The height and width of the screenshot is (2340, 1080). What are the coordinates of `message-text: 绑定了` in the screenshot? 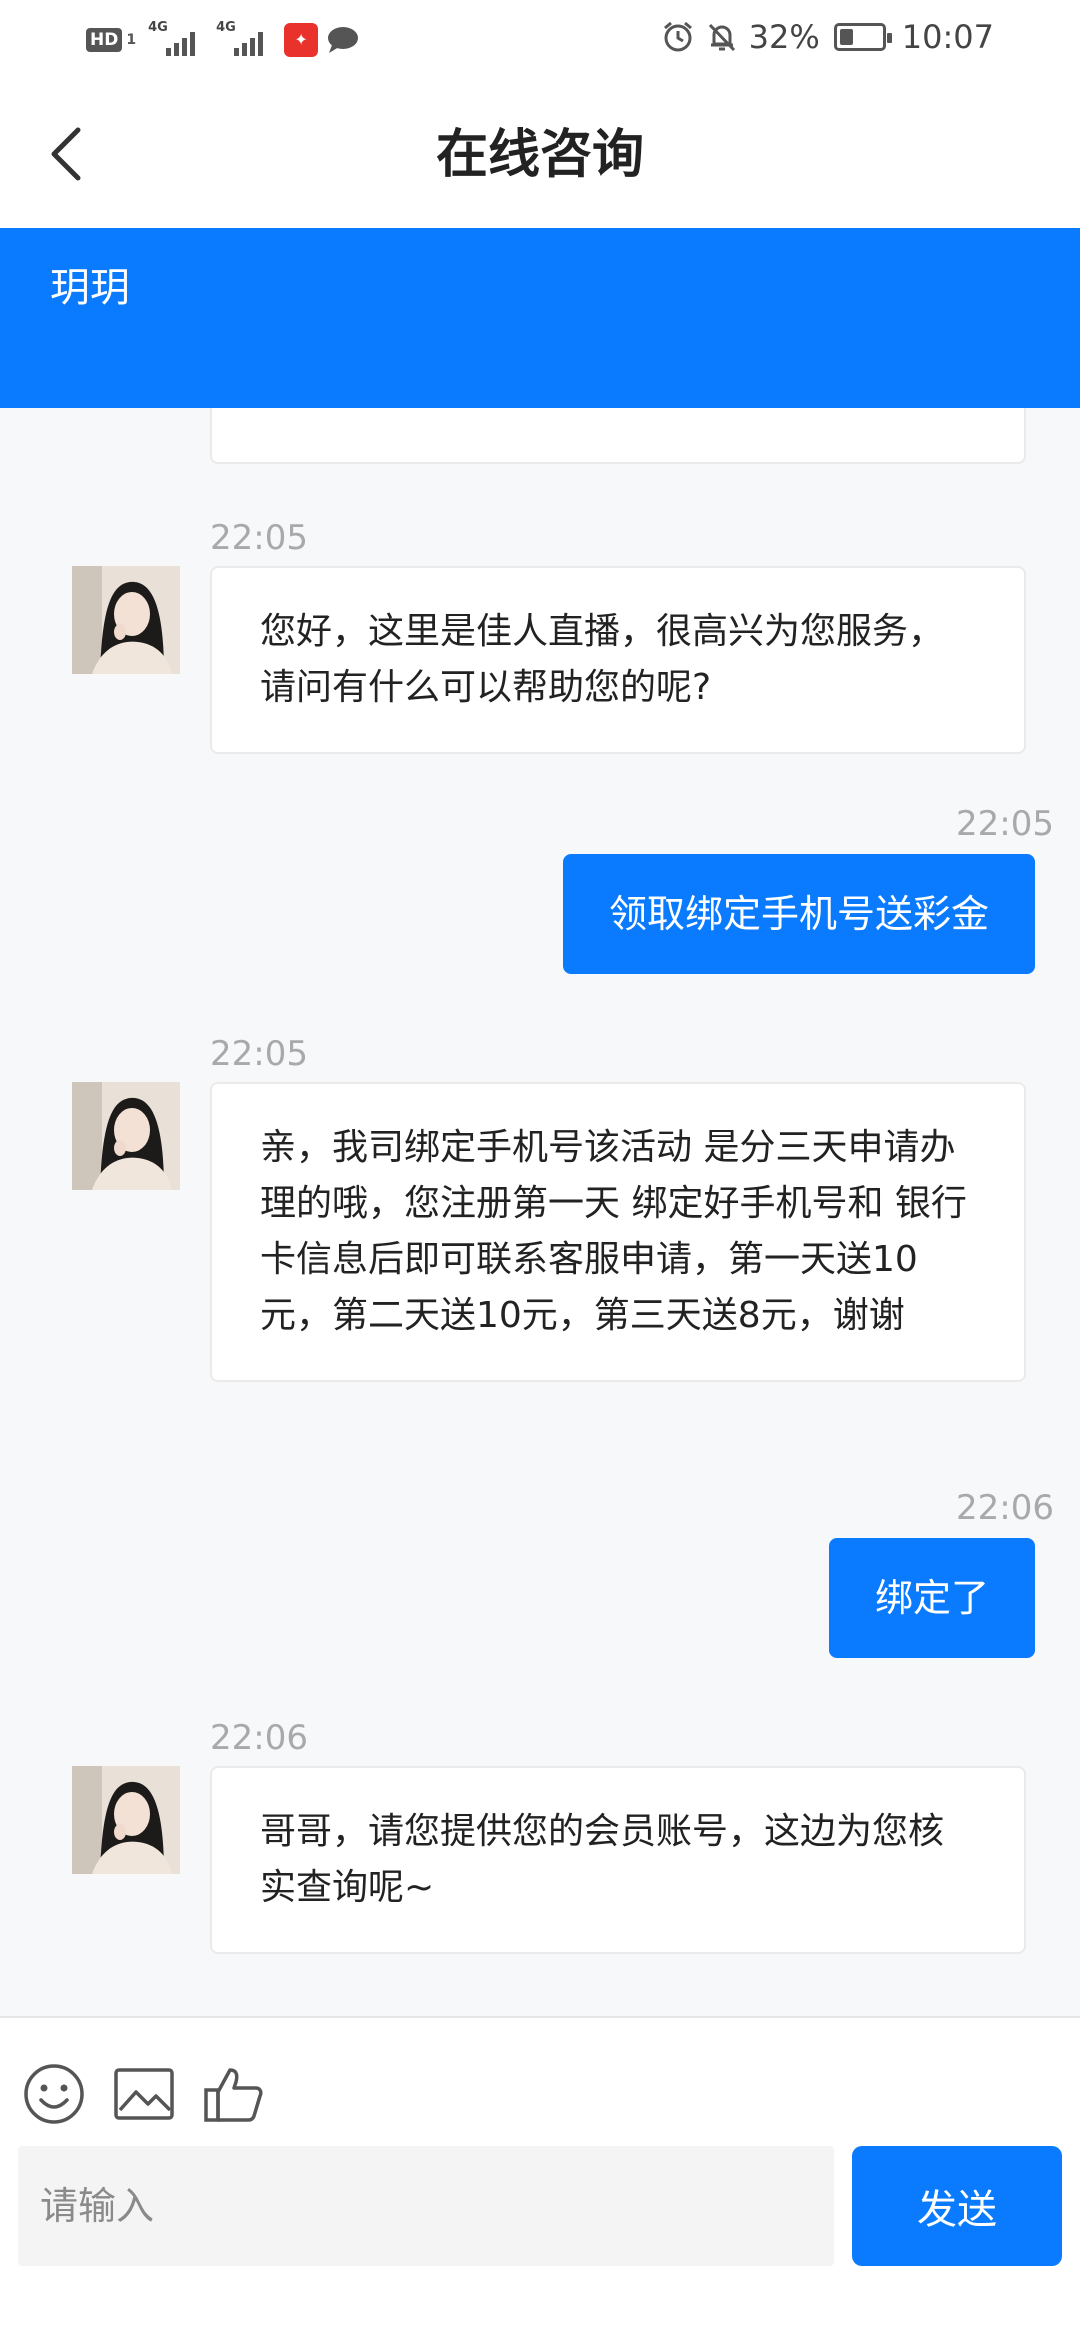 It's located at (931, 1598).